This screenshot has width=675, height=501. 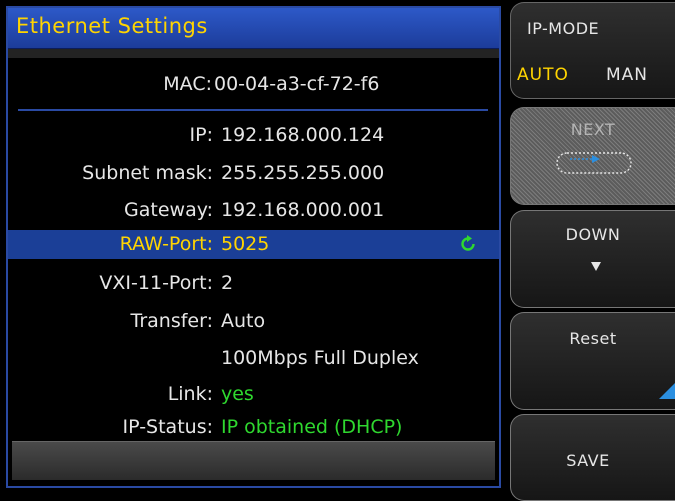 I want to click on save-softkey: SAVE, so click(x=592, y=457).